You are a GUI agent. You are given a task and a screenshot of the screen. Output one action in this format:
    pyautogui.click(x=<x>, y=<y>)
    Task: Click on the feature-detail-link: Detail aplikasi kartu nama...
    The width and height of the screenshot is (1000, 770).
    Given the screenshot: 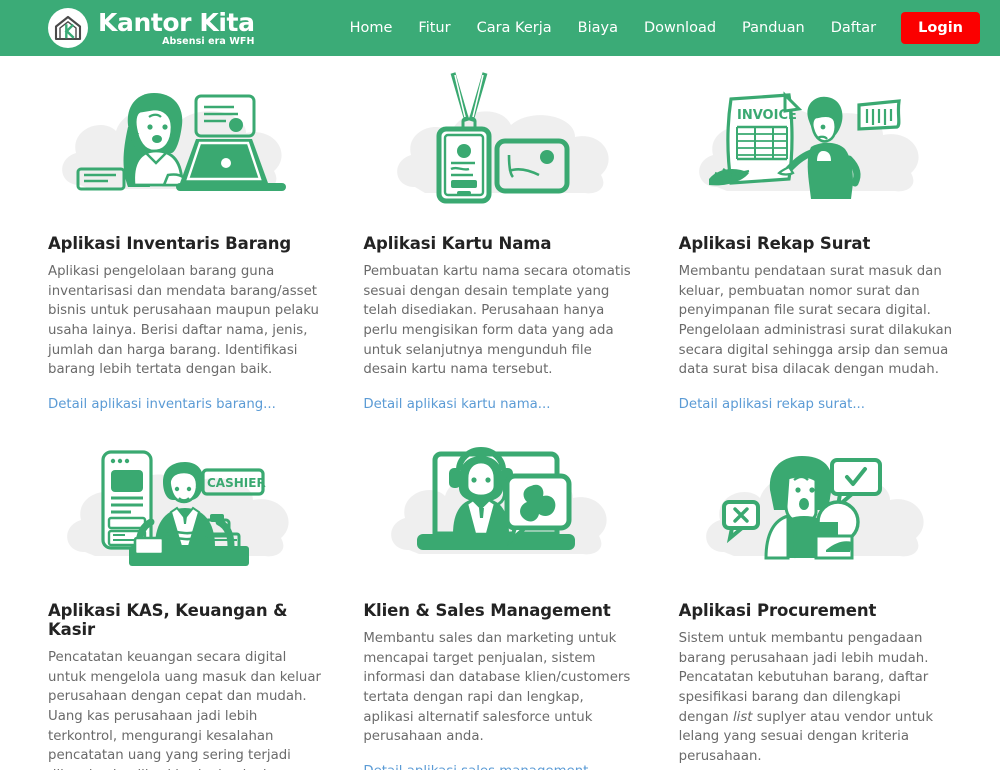 What is the action you would take?
    pyautogui.click(x=456, y=404)
    